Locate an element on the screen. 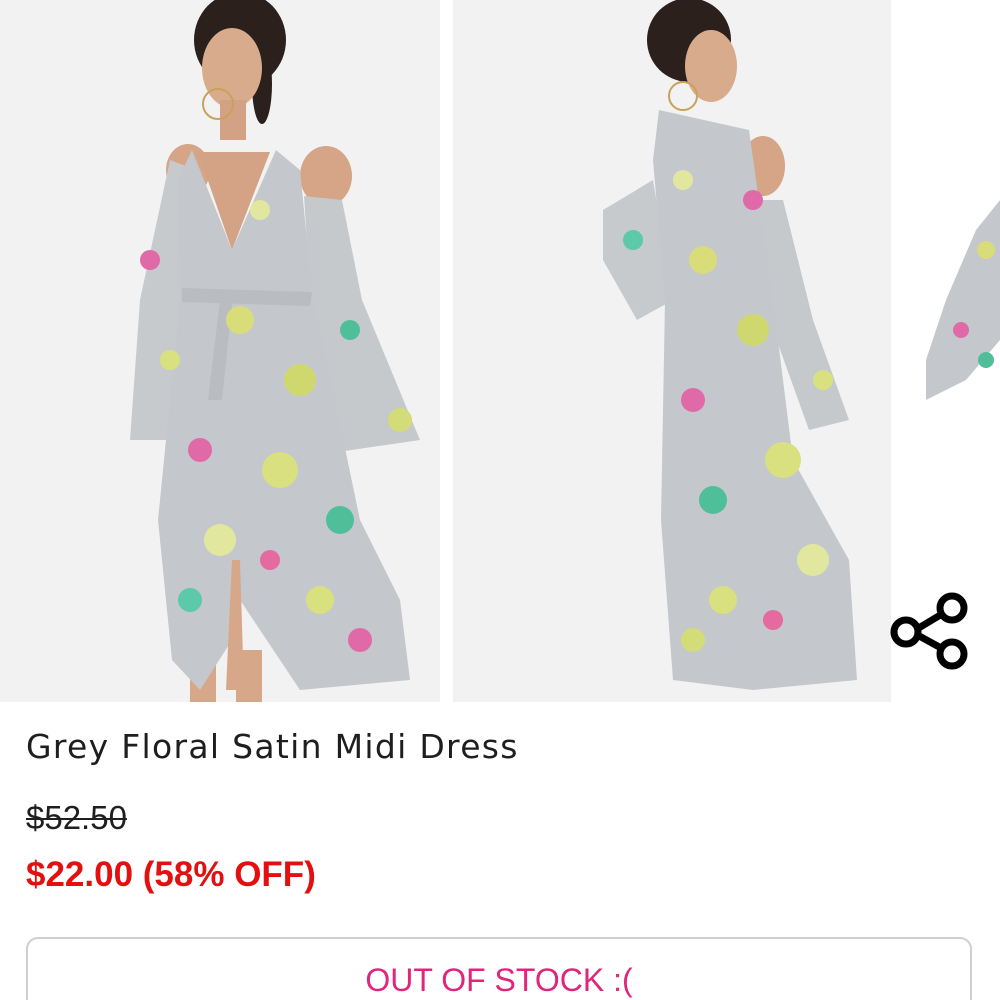 The width and height of the screenshot is (1000, 1000). out-of-stock-button: OUT OF STOCK :( is located at coordinates (499, 968).